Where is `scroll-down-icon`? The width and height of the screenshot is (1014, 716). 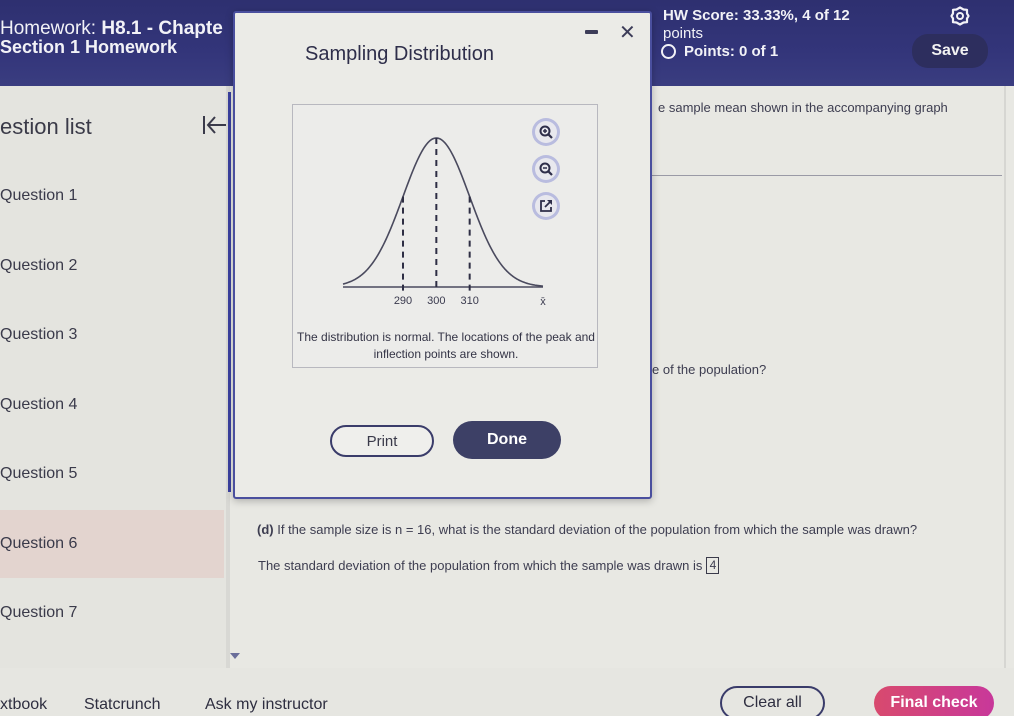
scroll-down-icon is located at coordinates (235, 656).